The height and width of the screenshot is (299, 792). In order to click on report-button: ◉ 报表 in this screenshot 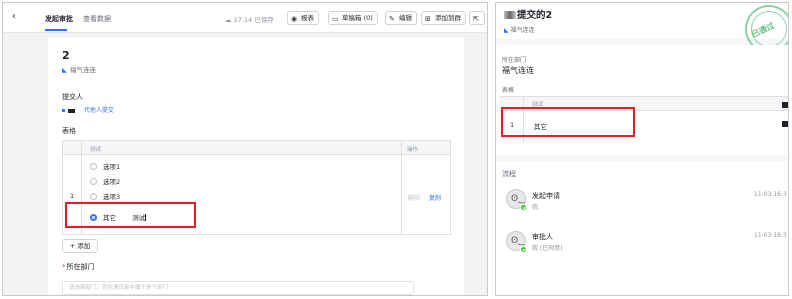, I will do `click(303, 18)`.